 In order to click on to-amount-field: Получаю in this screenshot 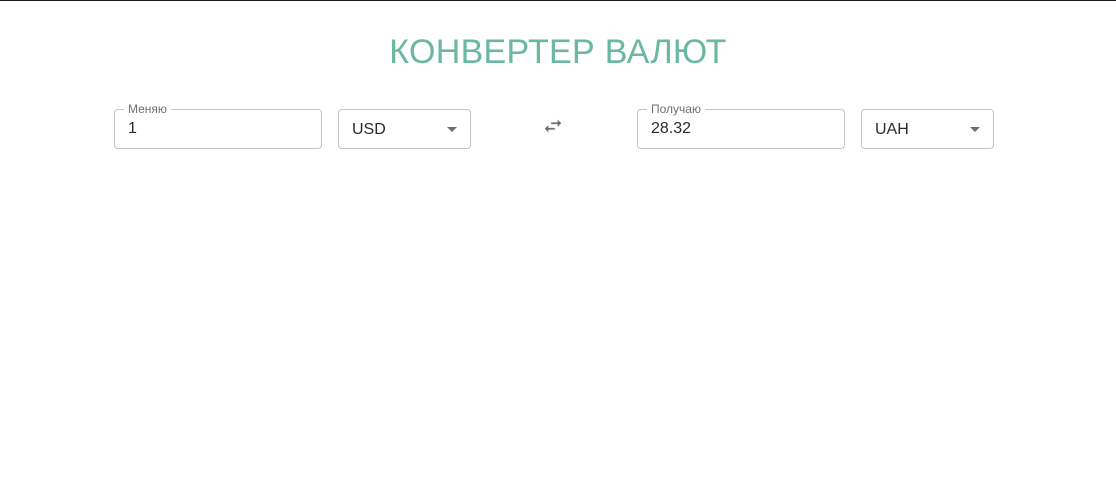, I will do `click(741, 125)`.